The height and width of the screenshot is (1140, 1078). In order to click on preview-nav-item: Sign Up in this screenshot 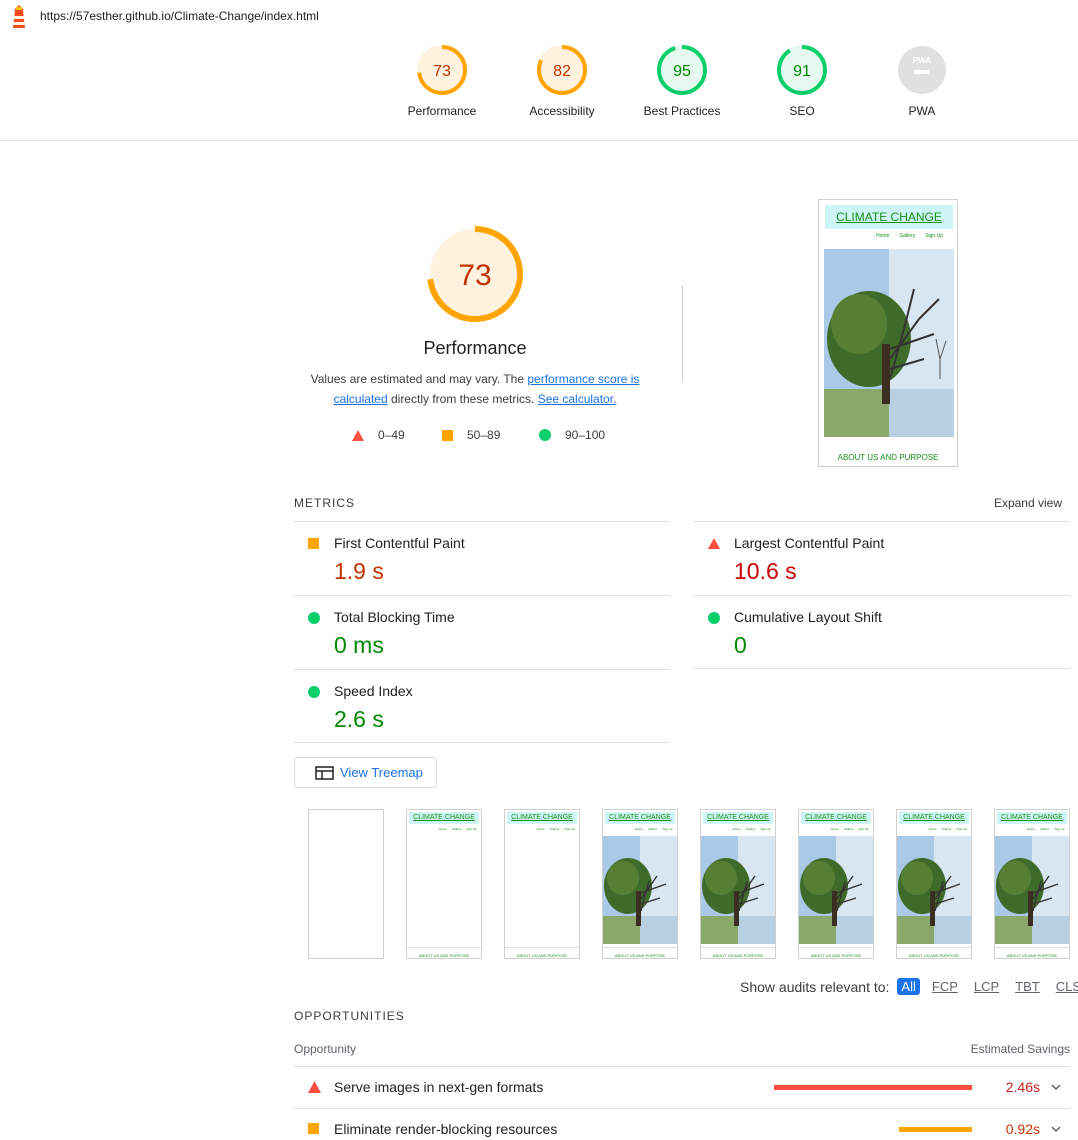, I will do `click(934, 236)`.